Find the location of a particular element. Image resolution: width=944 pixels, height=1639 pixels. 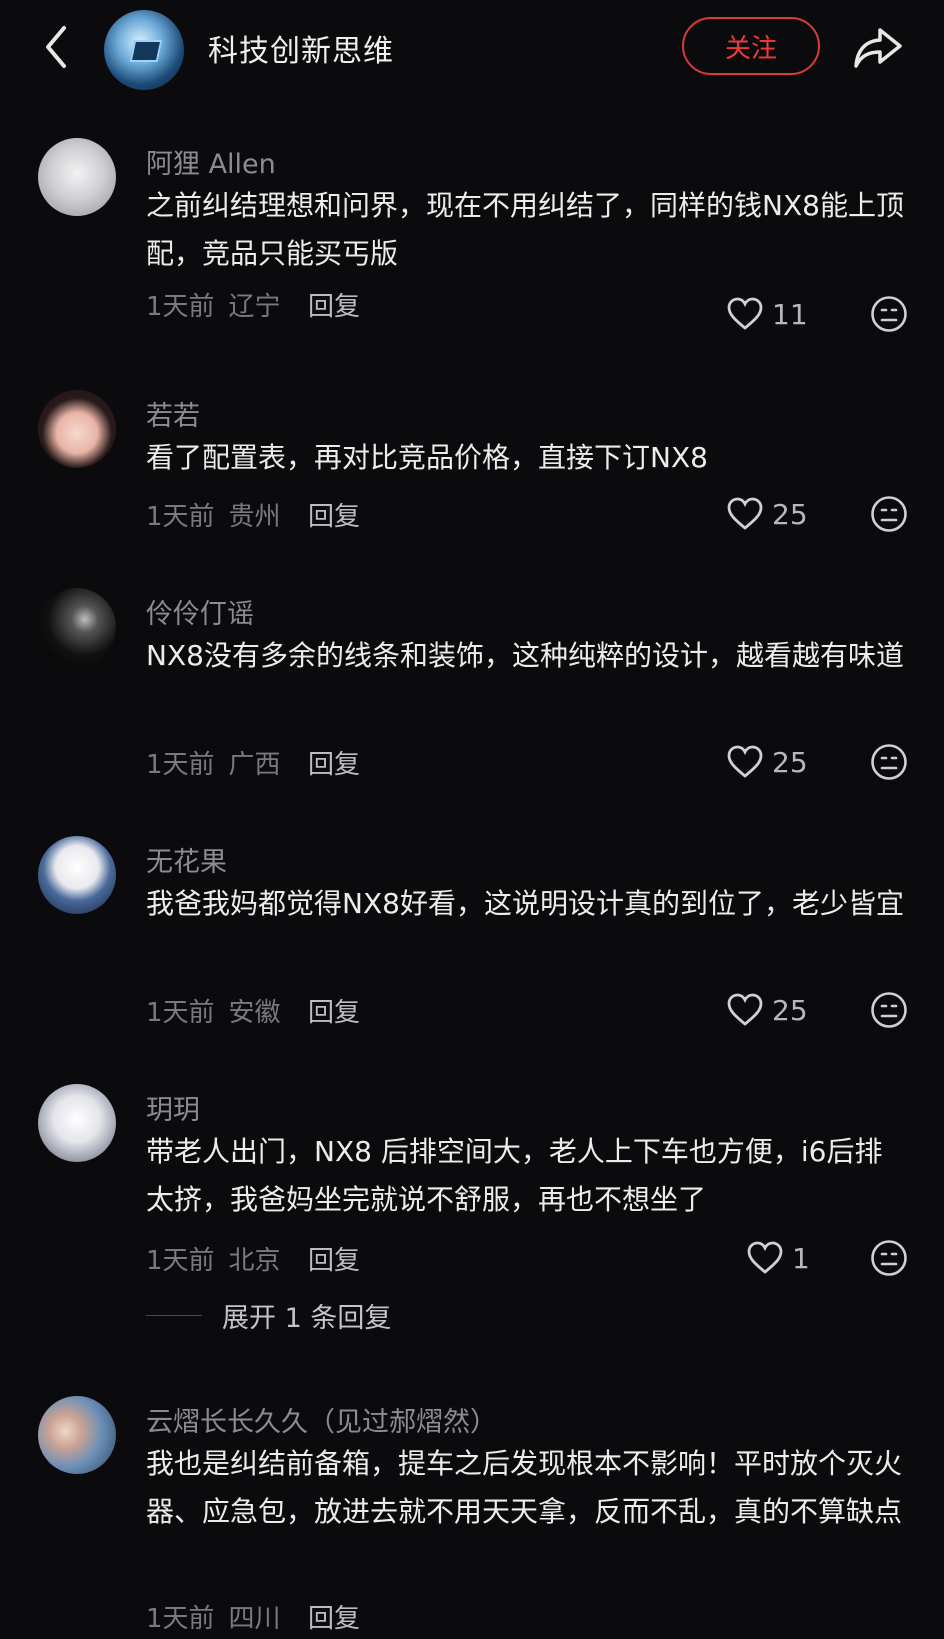

comment-username: 无花果 is located at coordinates (186, 859).